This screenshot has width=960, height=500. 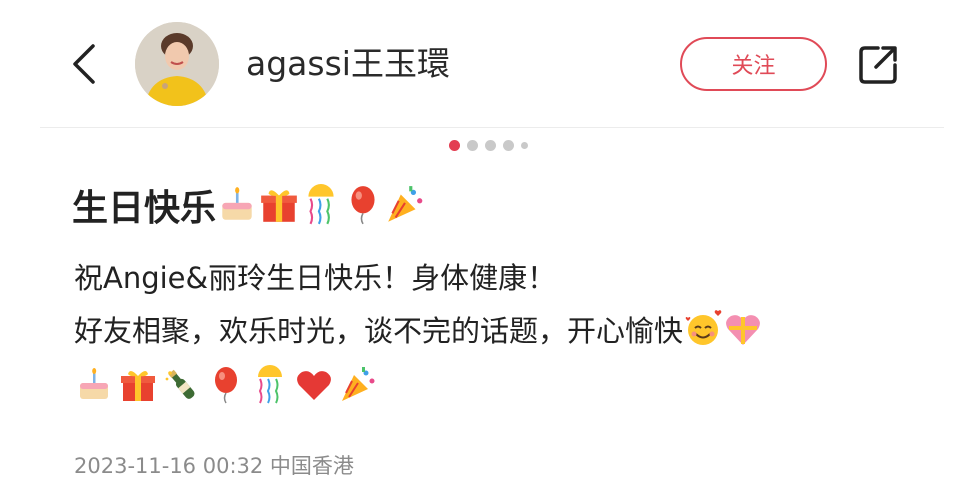 I want to click on chevron-left-icon, so click(x=84, y=64).